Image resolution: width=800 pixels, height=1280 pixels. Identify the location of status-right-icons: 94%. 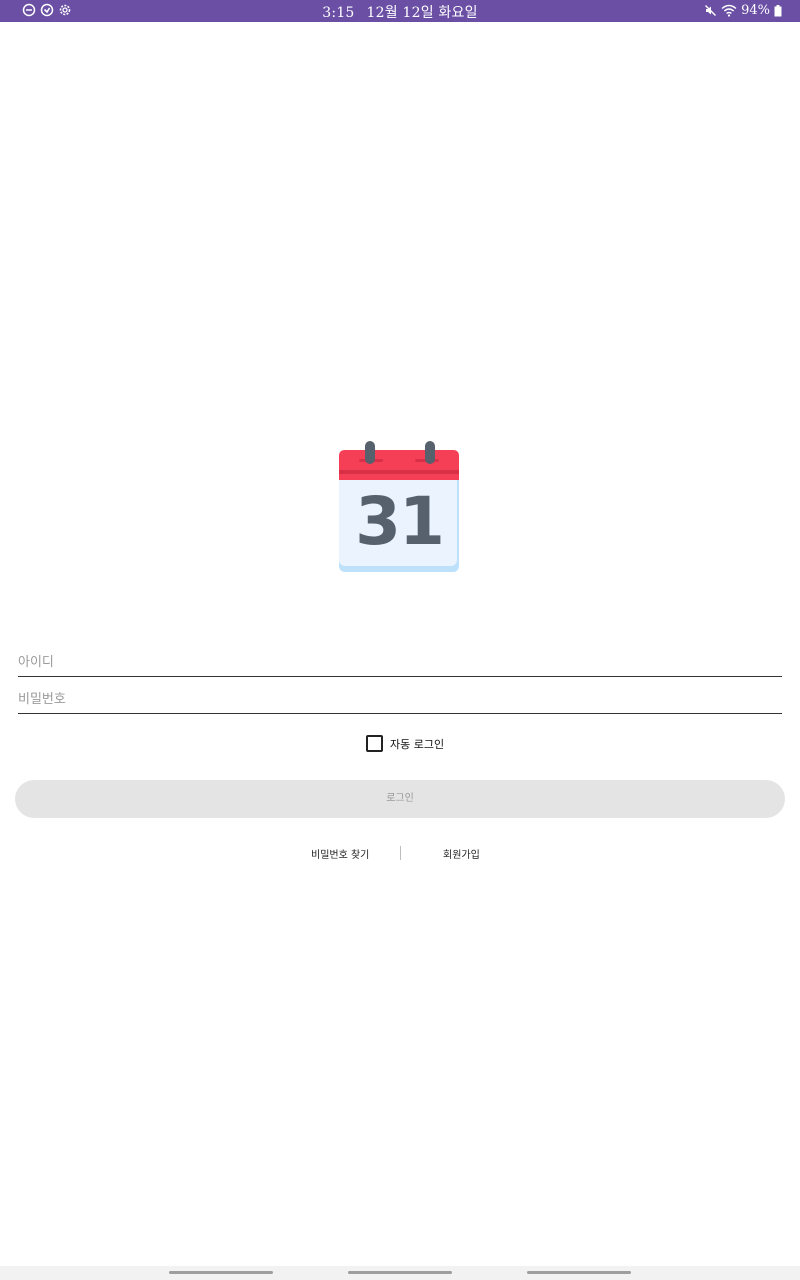
(743, 10).